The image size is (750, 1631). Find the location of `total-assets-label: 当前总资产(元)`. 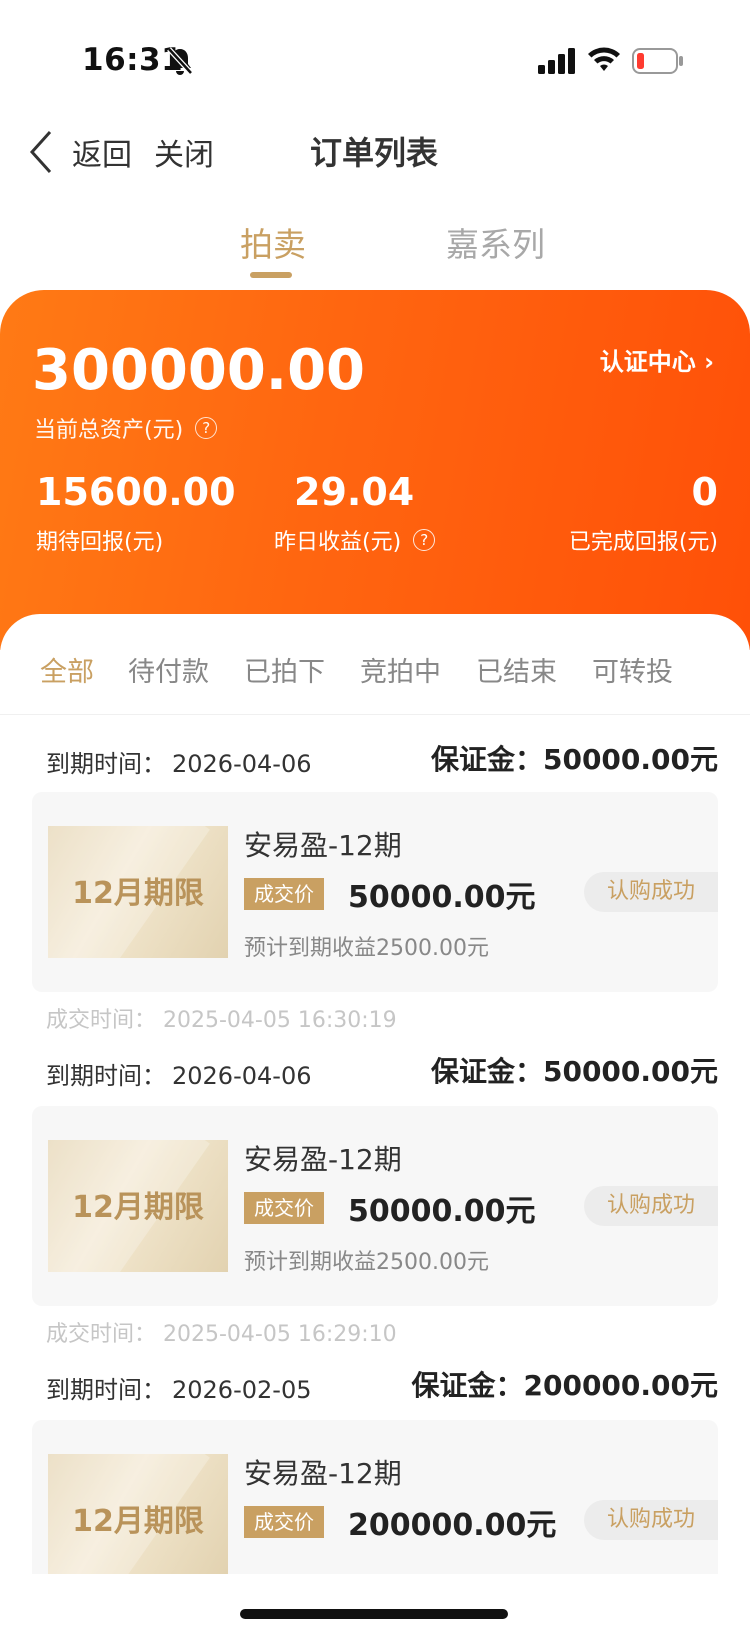

total-assets-label: 当前总资产(元) is located at coordinates (109, 430).